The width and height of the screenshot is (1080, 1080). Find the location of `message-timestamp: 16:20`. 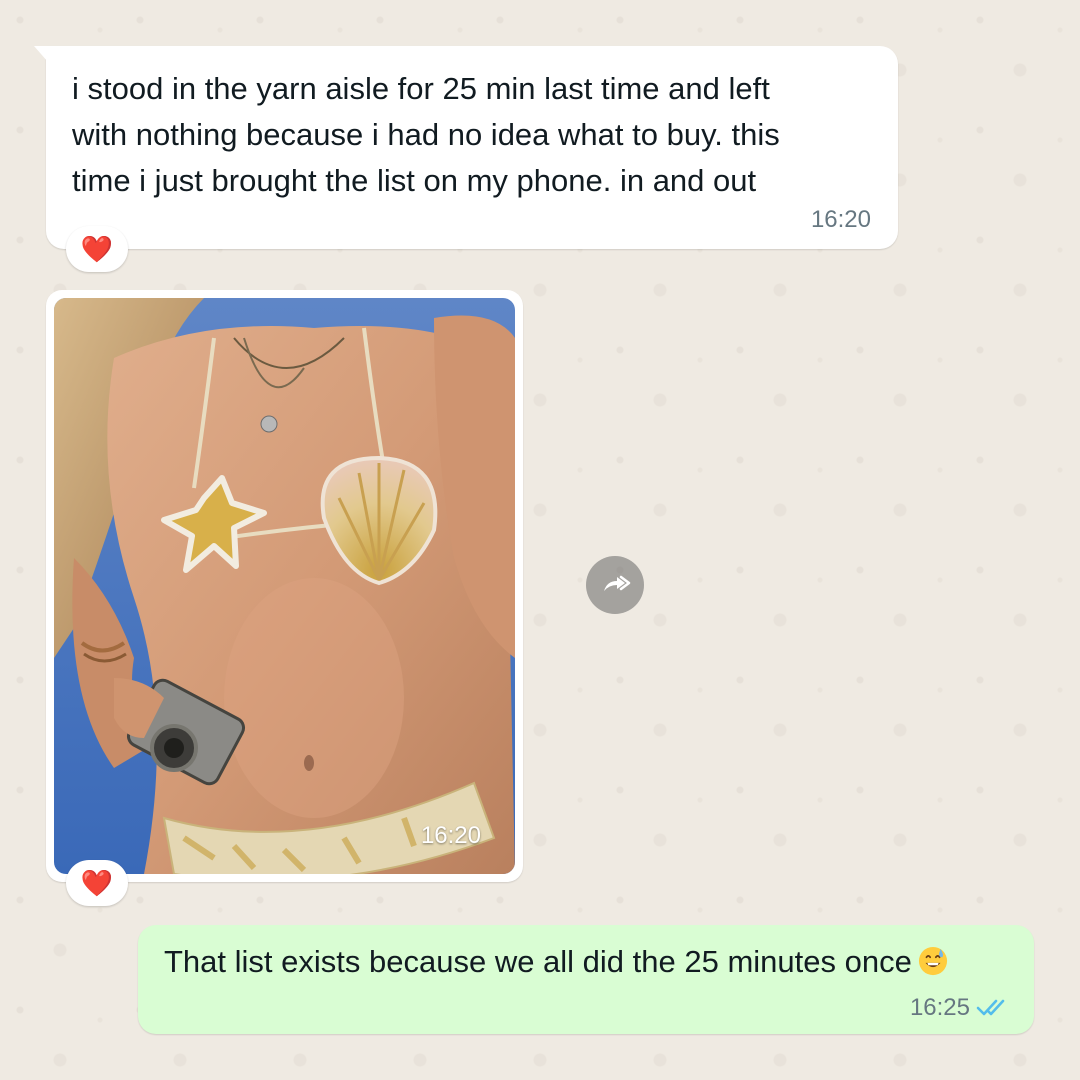

message-timestamp: 16:20 is located at coordinates (840, 219).